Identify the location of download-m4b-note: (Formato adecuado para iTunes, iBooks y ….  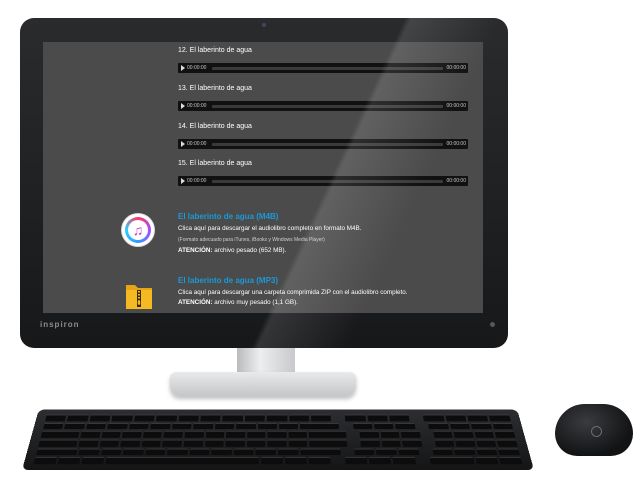
(328, 240).